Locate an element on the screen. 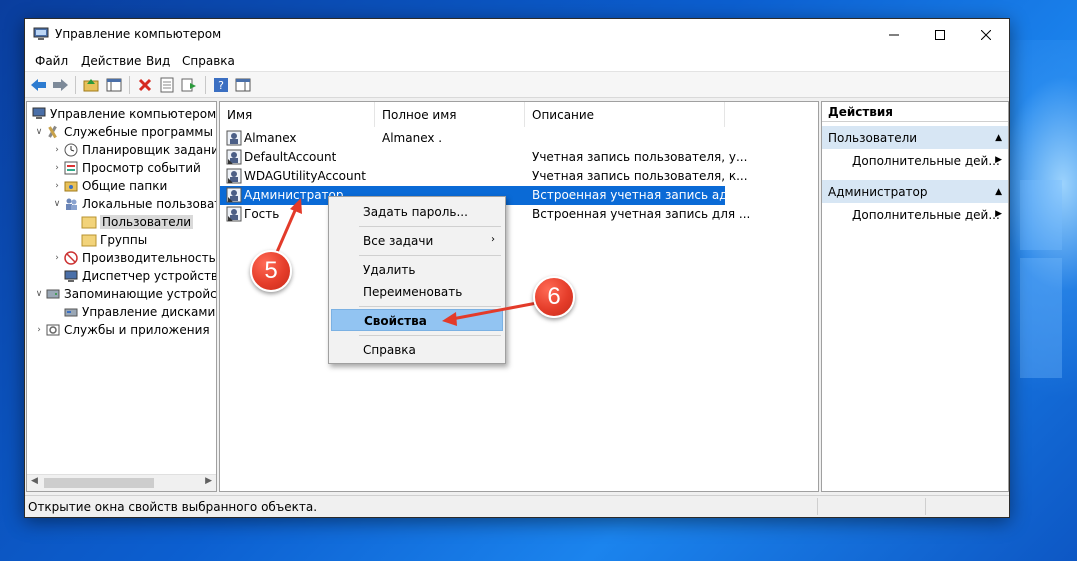  export-list-button is located at coordinates (189, 85).